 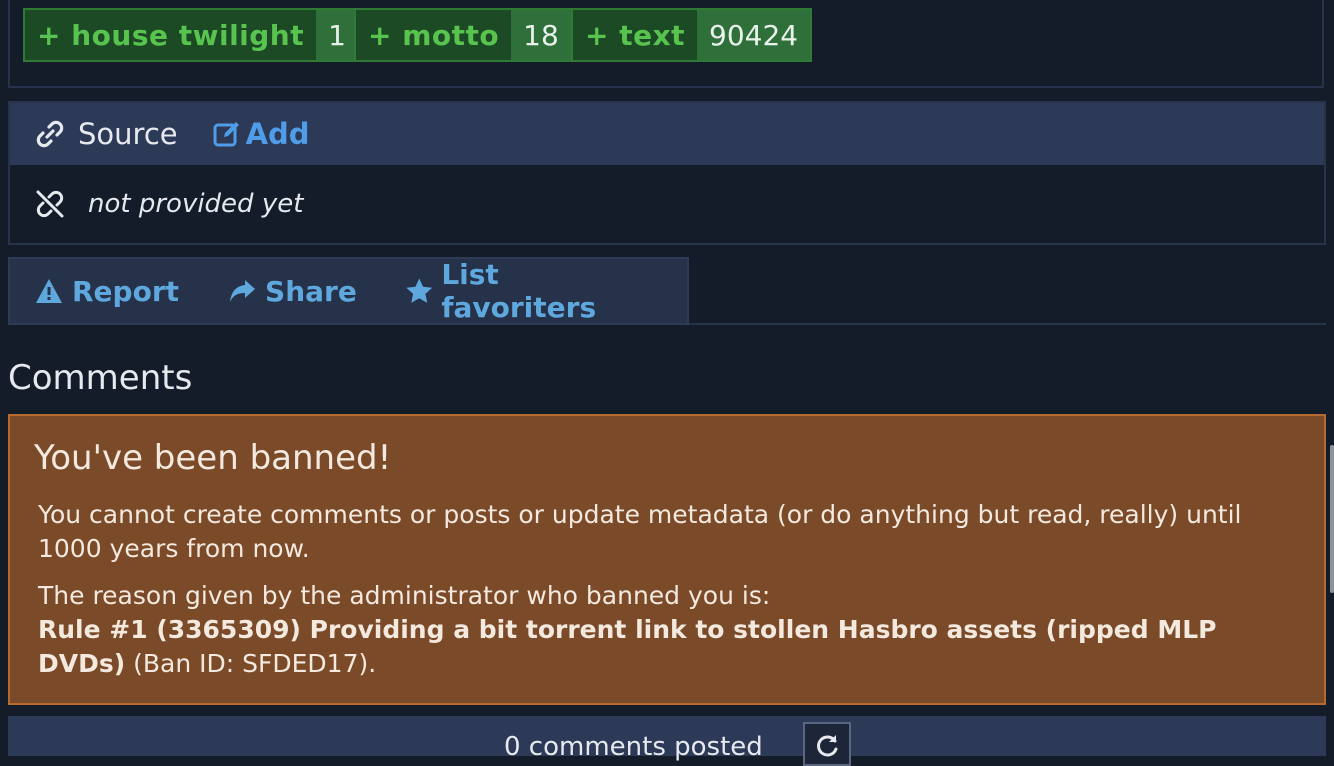 What do you see at coordinates (49, 291) in the screenshot?
I see `warning-icon` at bounding box center [49, 291].